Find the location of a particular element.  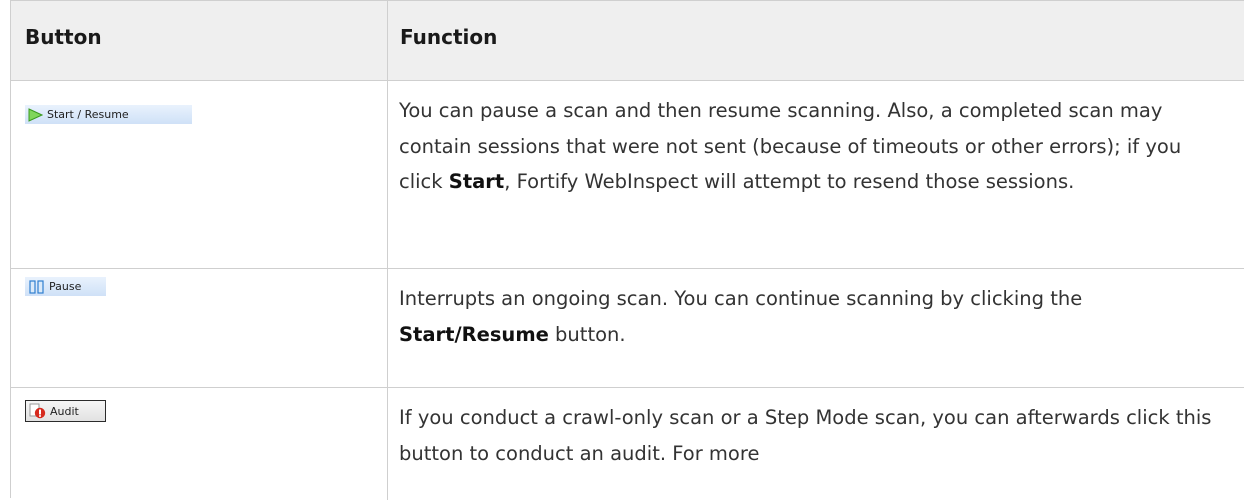

audit-icon is located at coordinates (37, 411).